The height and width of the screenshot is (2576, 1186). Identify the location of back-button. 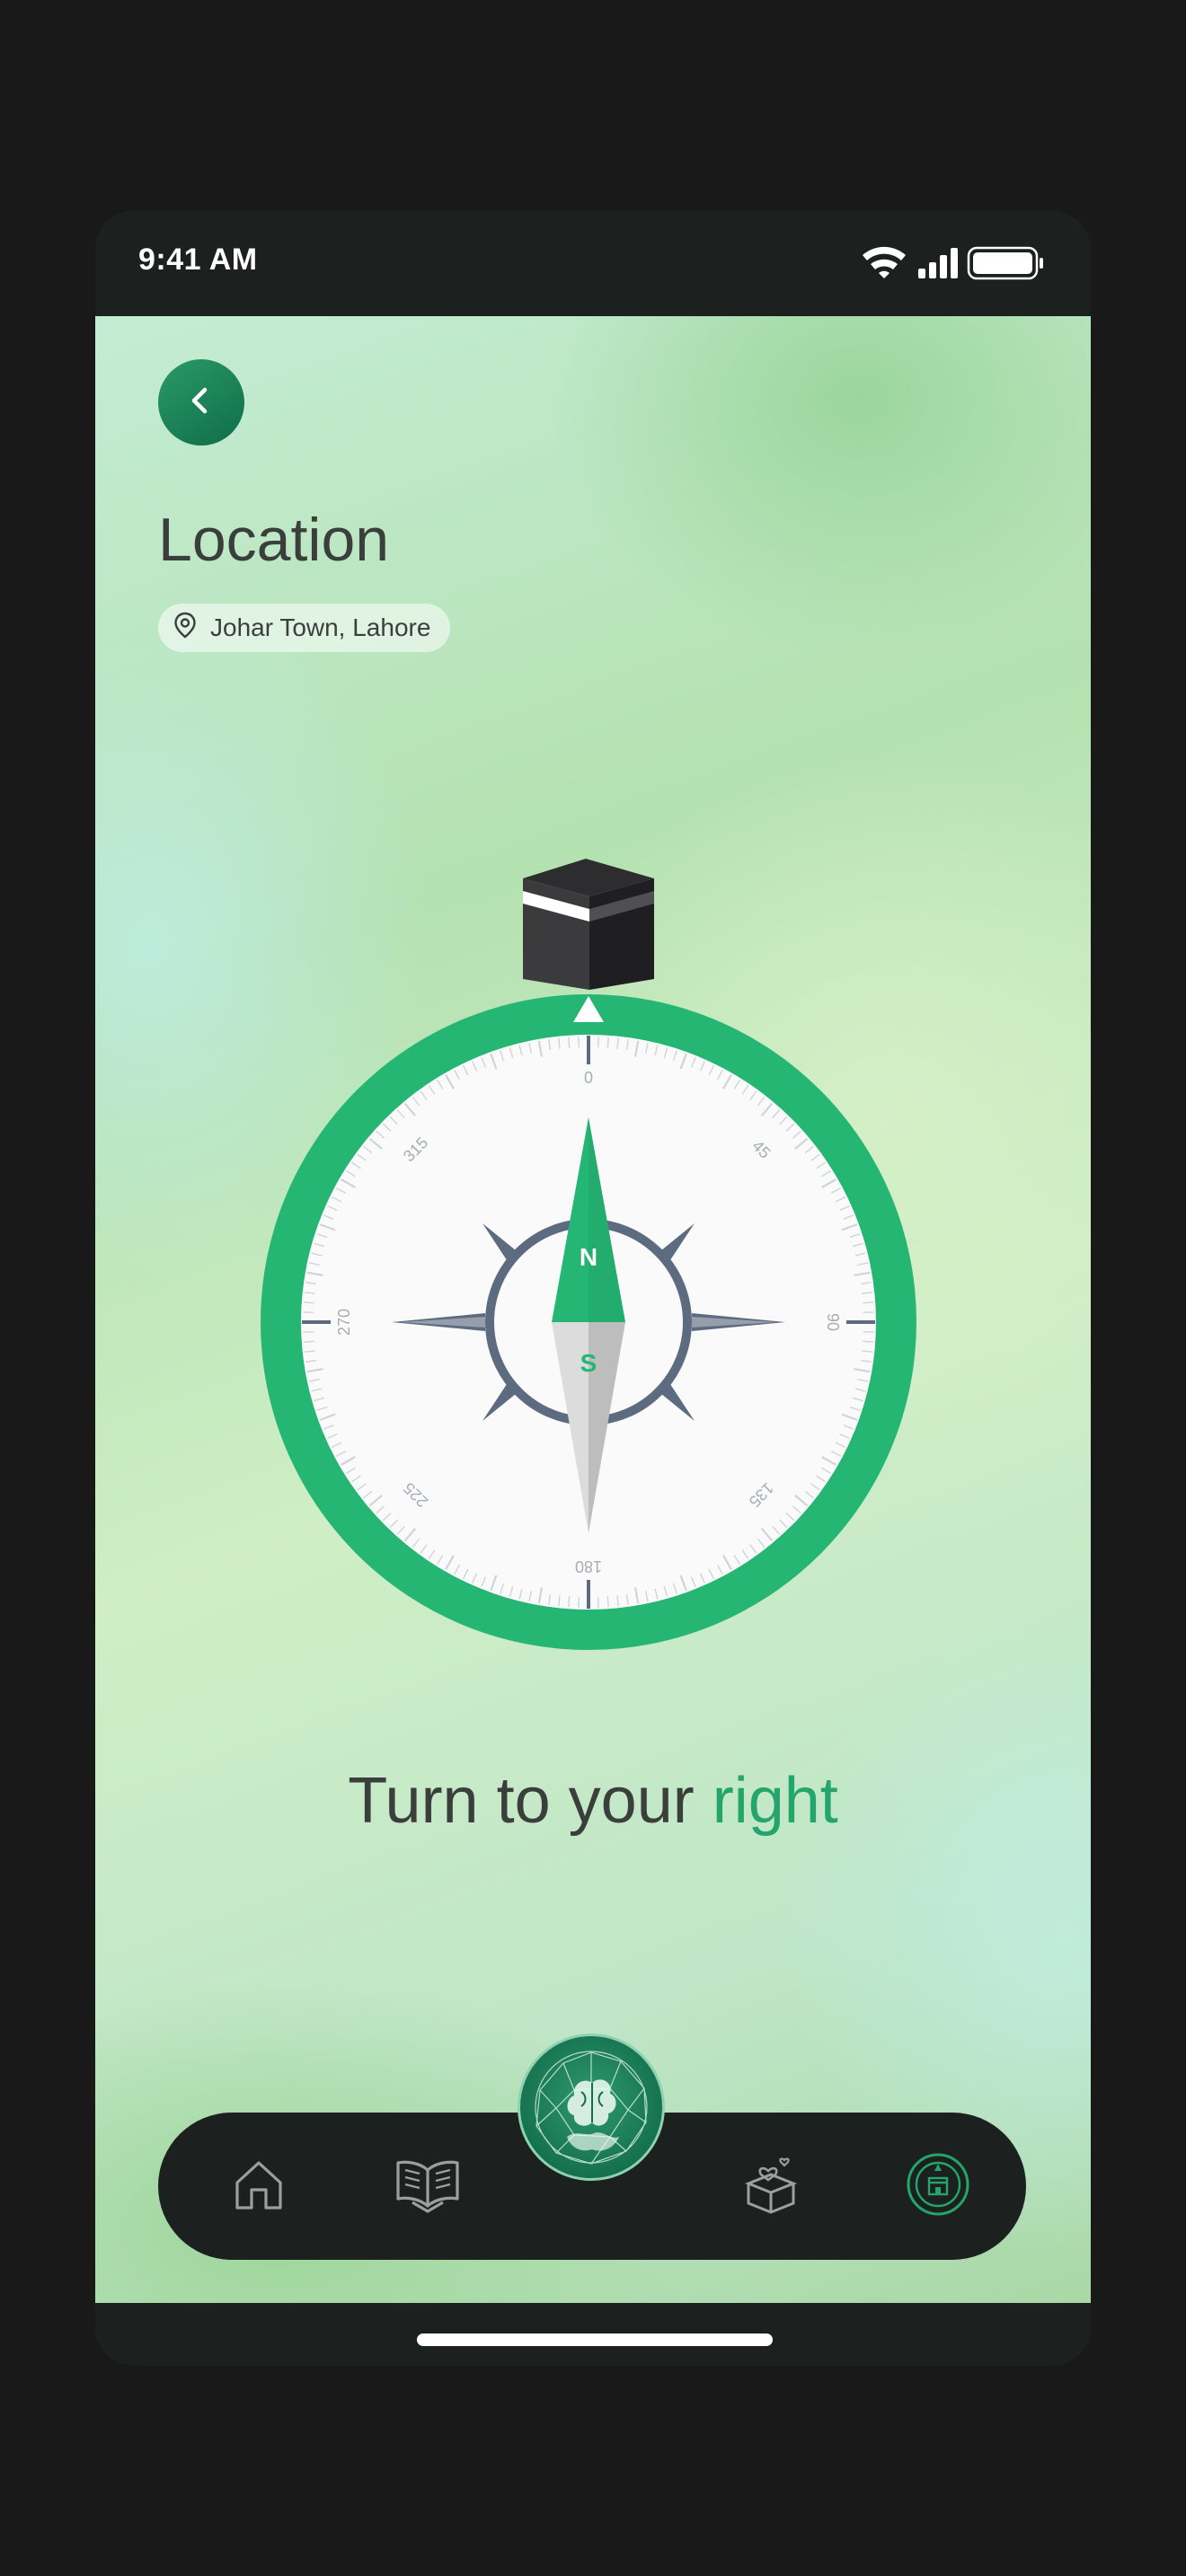
(201, 402).